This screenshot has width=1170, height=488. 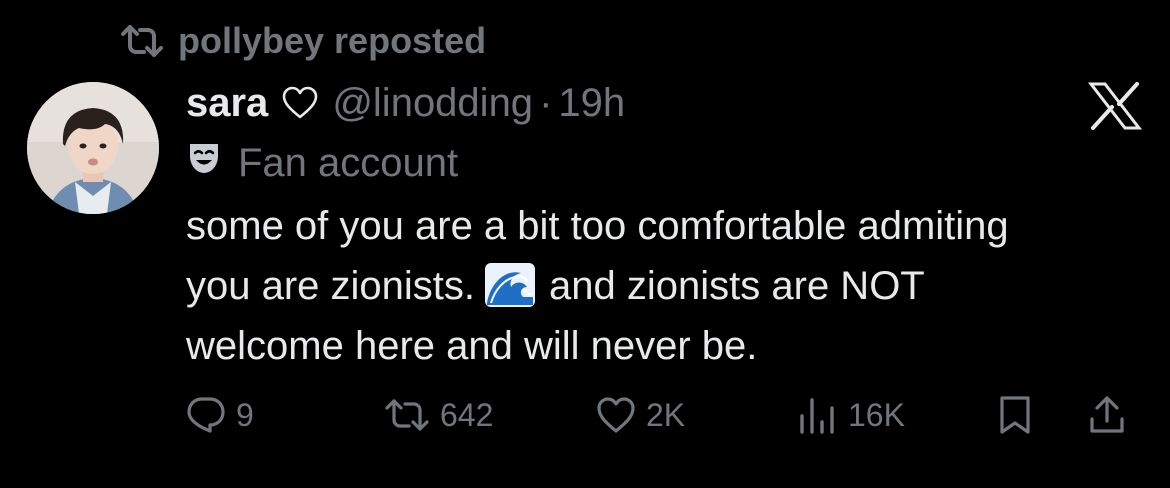 I want to click on account-label-text: Fan account, so click(x=348, y=162).